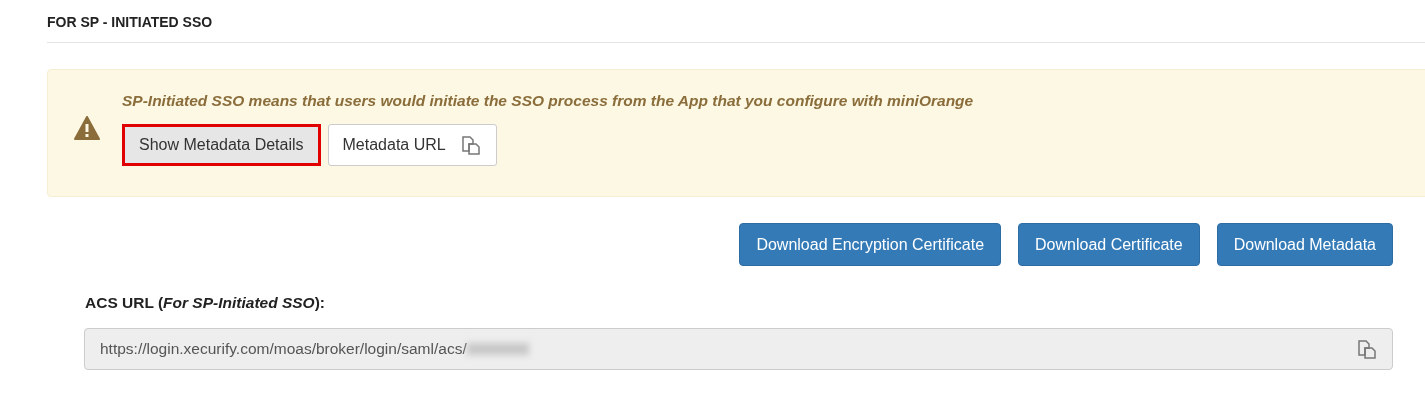 Image resolution: width=1425 pixels, height=400 pixels. Describe the element at coordinates (870, 244) in the screenshot. I see `download-button: Download Encryption Certificate` at that location.